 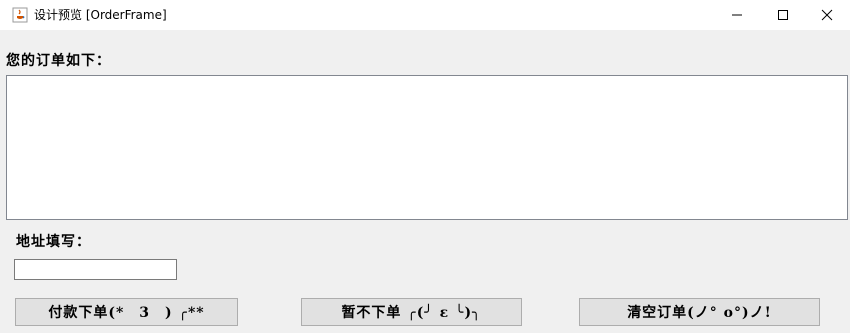 What do you see at coordinates (95, 269) in the screenshot?
I see `address-input` at bounding box center [95, 269].